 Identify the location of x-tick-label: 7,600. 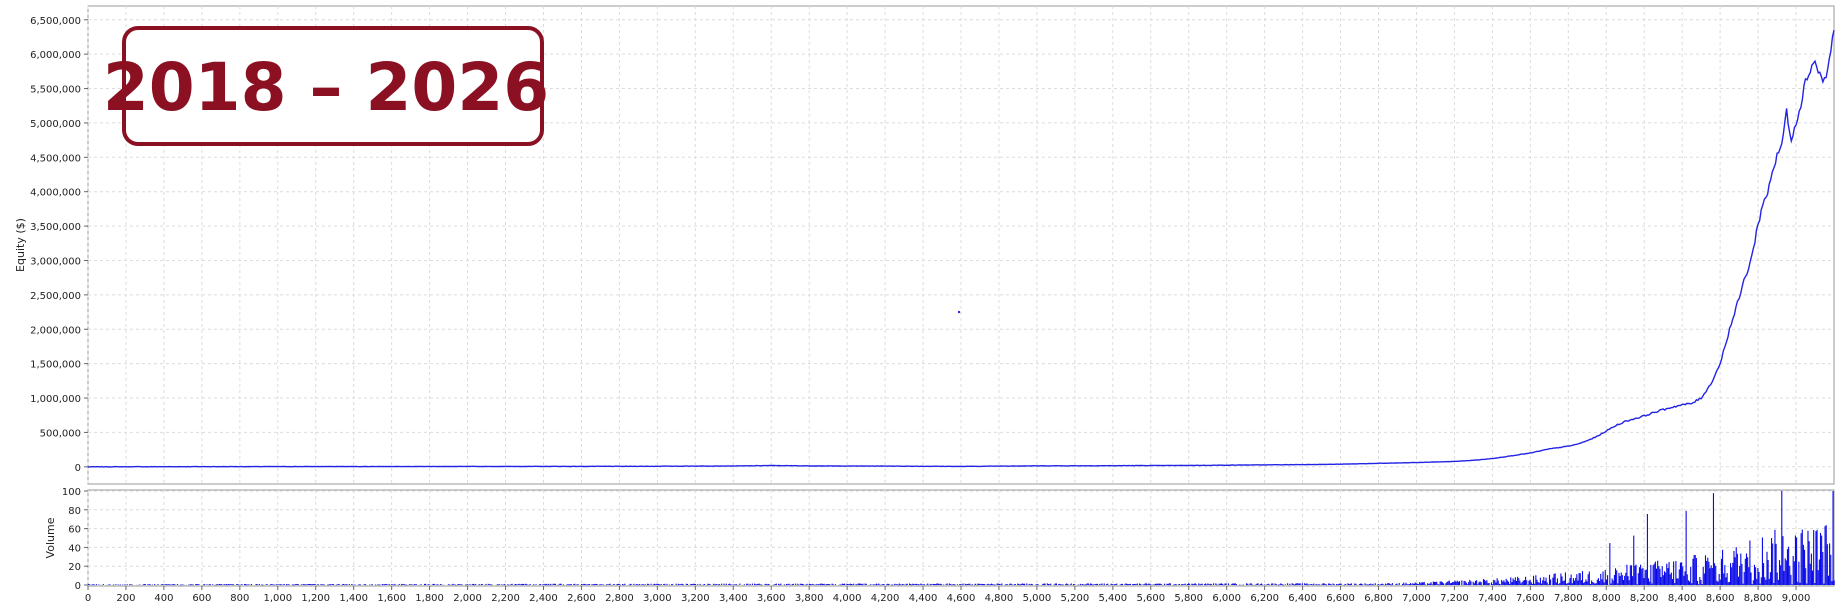
(1530, 598).